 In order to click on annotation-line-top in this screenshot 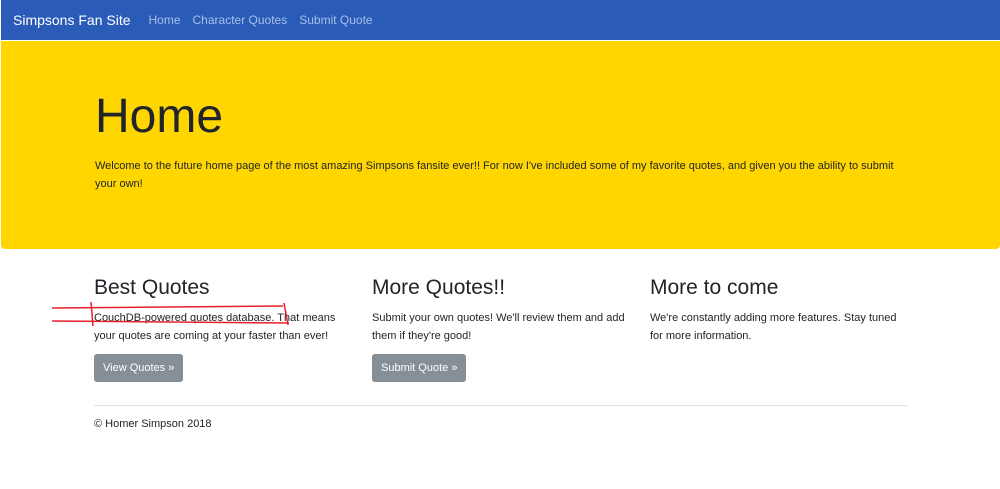, I will do `click(167, 307)`.